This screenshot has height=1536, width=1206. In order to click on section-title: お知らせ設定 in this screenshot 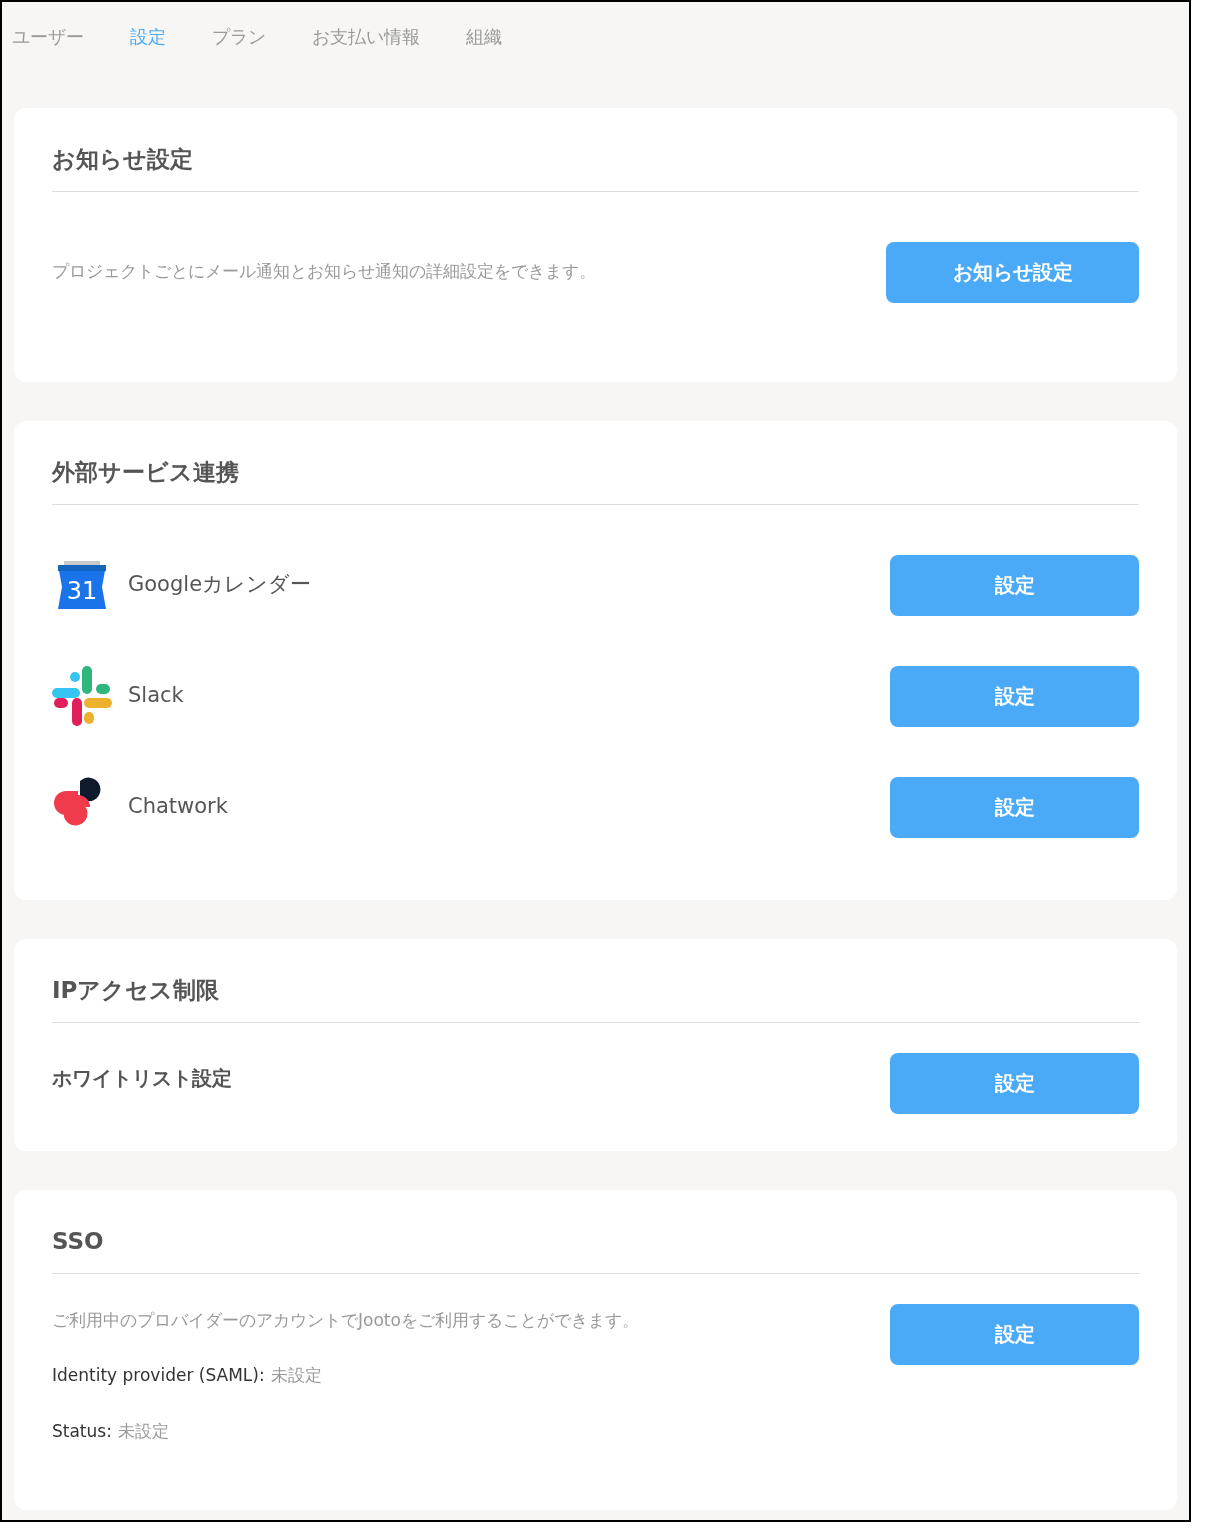, I will do `click(122, 159)`.